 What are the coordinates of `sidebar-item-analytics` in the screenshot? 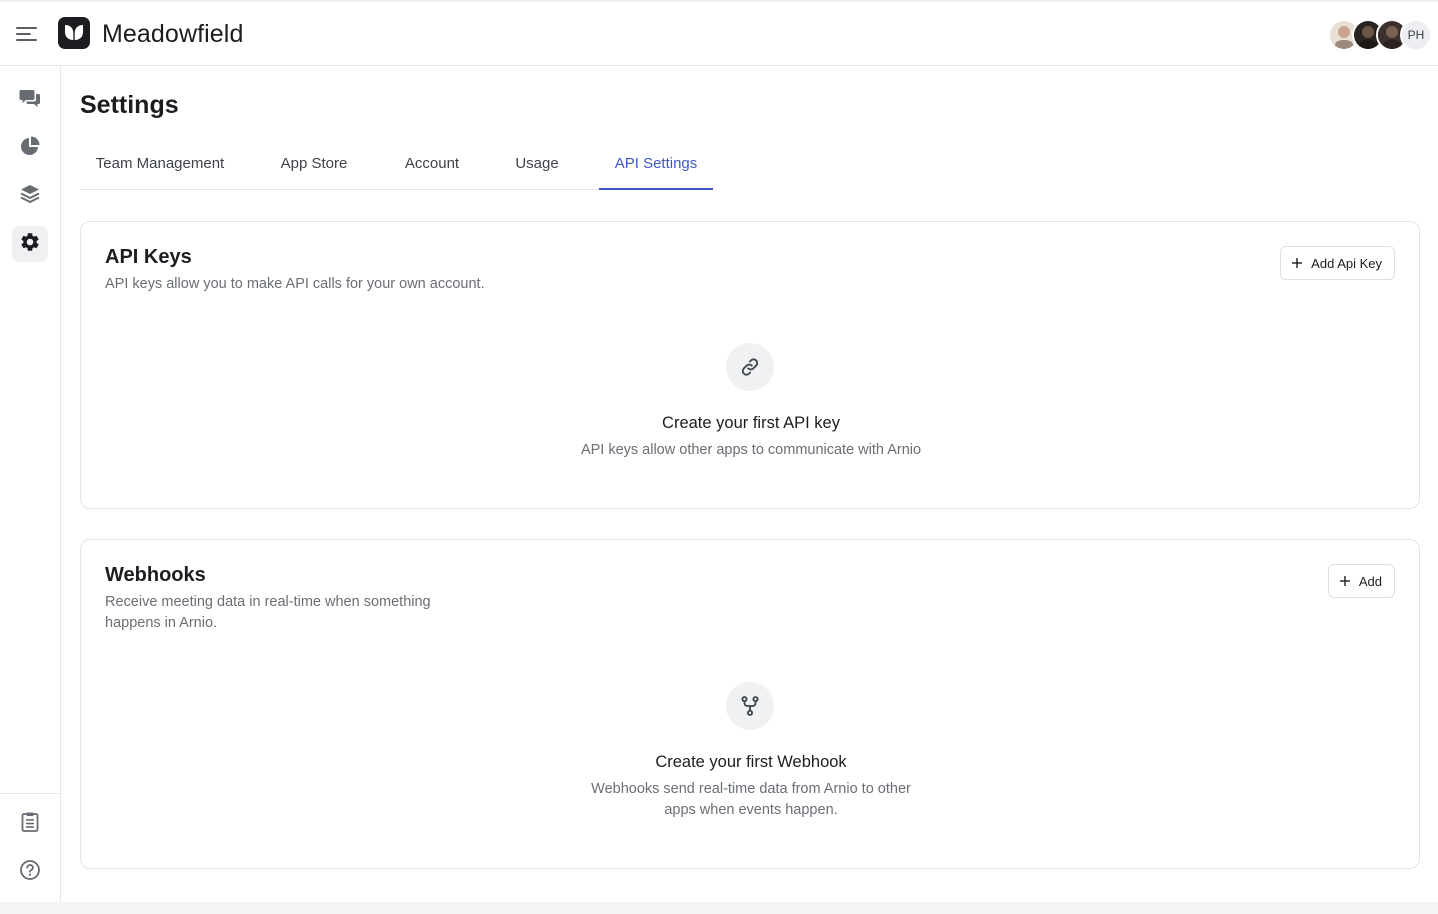 It's located at (30, 148).